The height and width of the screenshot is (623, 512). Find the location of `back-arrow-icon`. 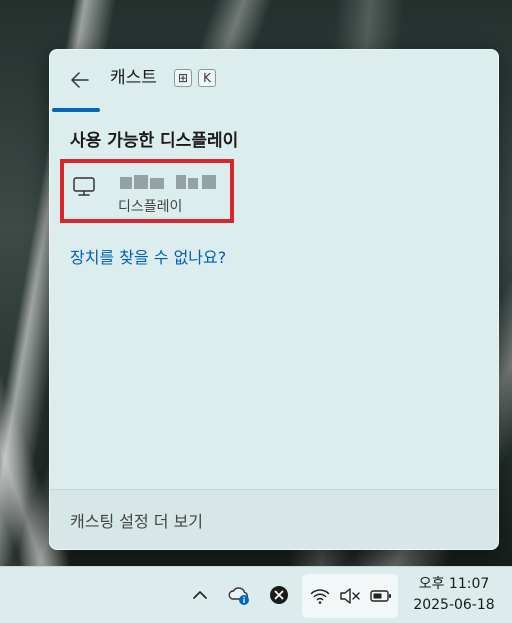

back-arrow-icon is located at coordinates (80, 80).